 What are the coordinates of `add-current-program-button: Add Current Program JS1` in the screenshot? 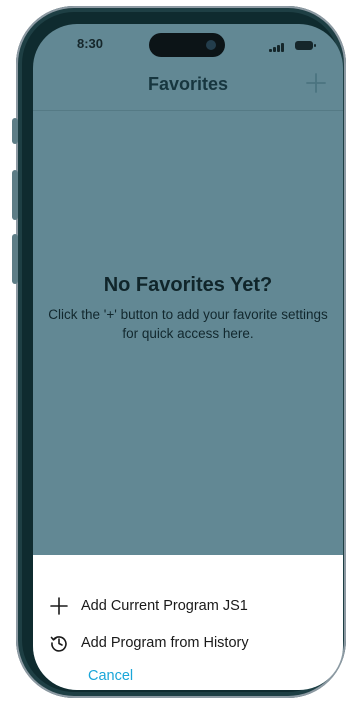 It's located at (148, 606).